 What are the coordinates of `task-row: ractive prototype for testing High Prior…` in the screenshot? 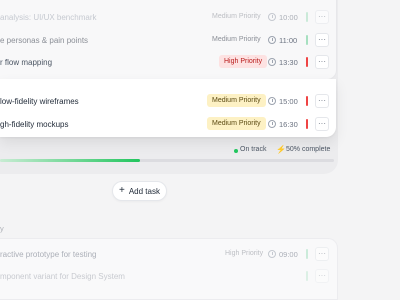 It's located at (168, 254).